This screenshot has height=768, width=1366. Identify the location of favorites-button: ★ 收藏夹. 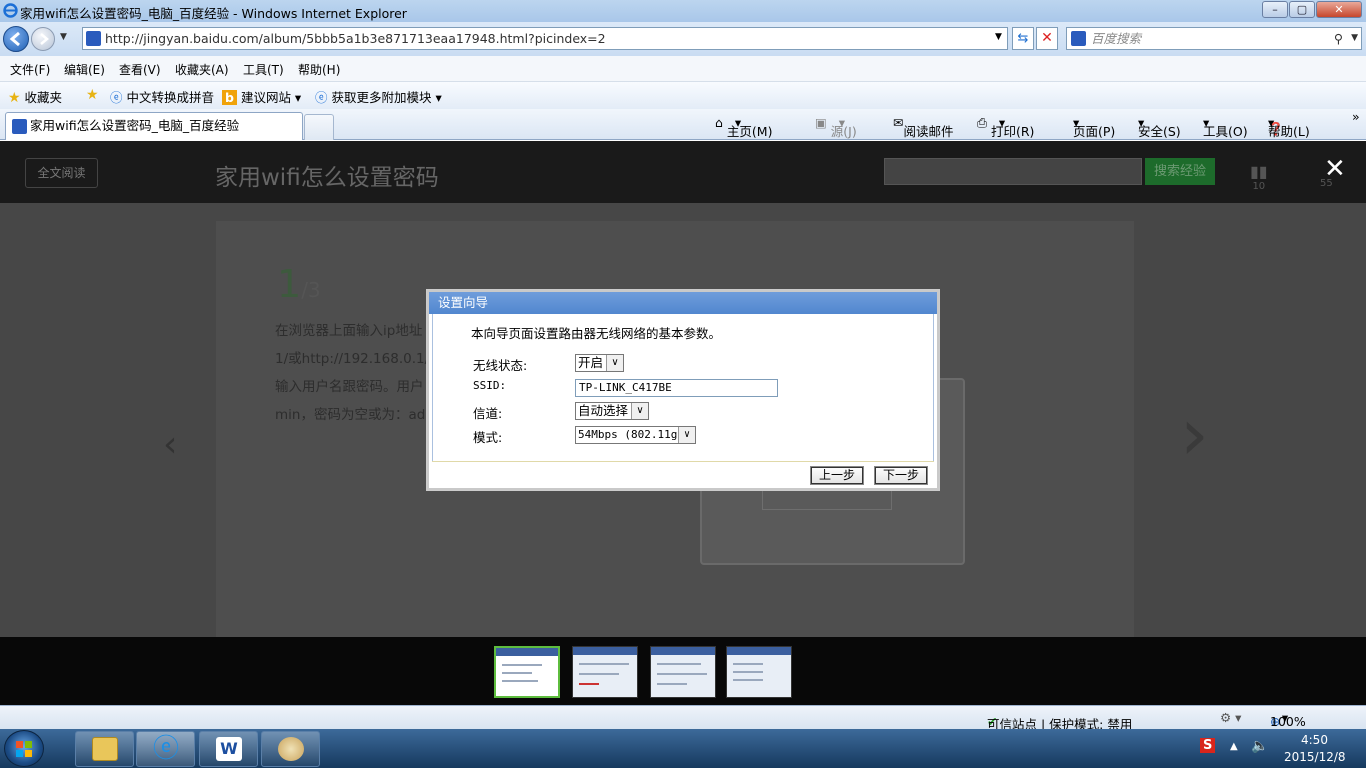
(35, 96).